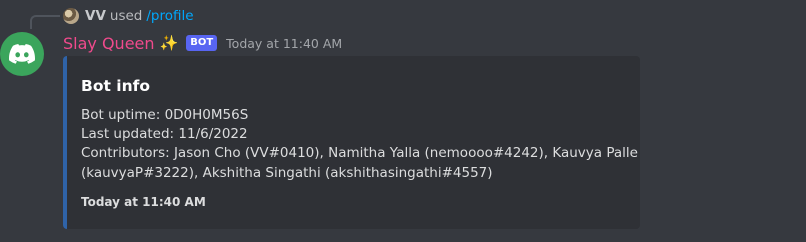  Describe the element at coordinates (45, 22) in the screenshot. I see `reply-connector` at that location.